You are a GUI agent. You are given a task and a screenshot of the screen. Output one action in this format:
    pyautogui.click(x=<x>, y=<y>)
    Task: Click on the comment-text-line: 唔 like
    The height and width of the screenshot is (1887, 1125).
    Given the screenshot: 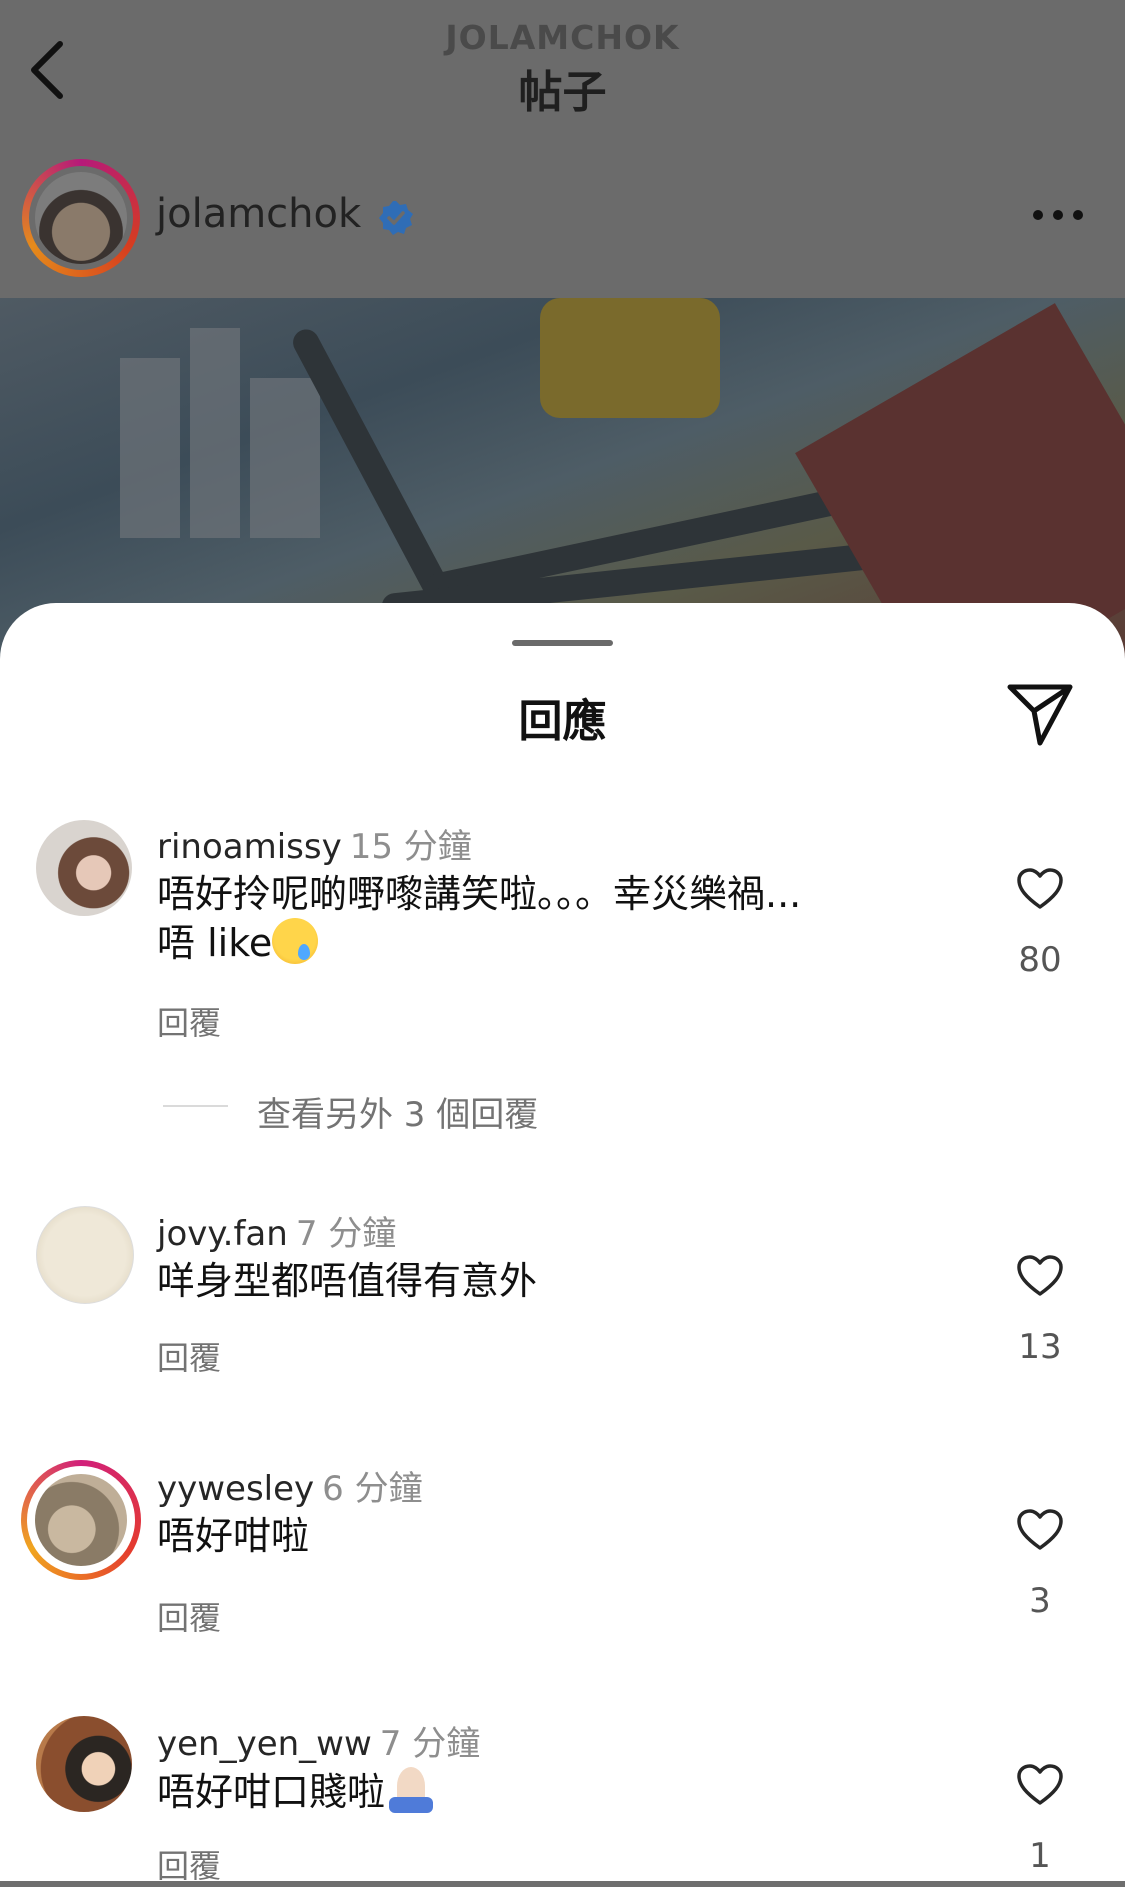 What is the action you would take?
    pyautogui.click(x=215, y=943)
    